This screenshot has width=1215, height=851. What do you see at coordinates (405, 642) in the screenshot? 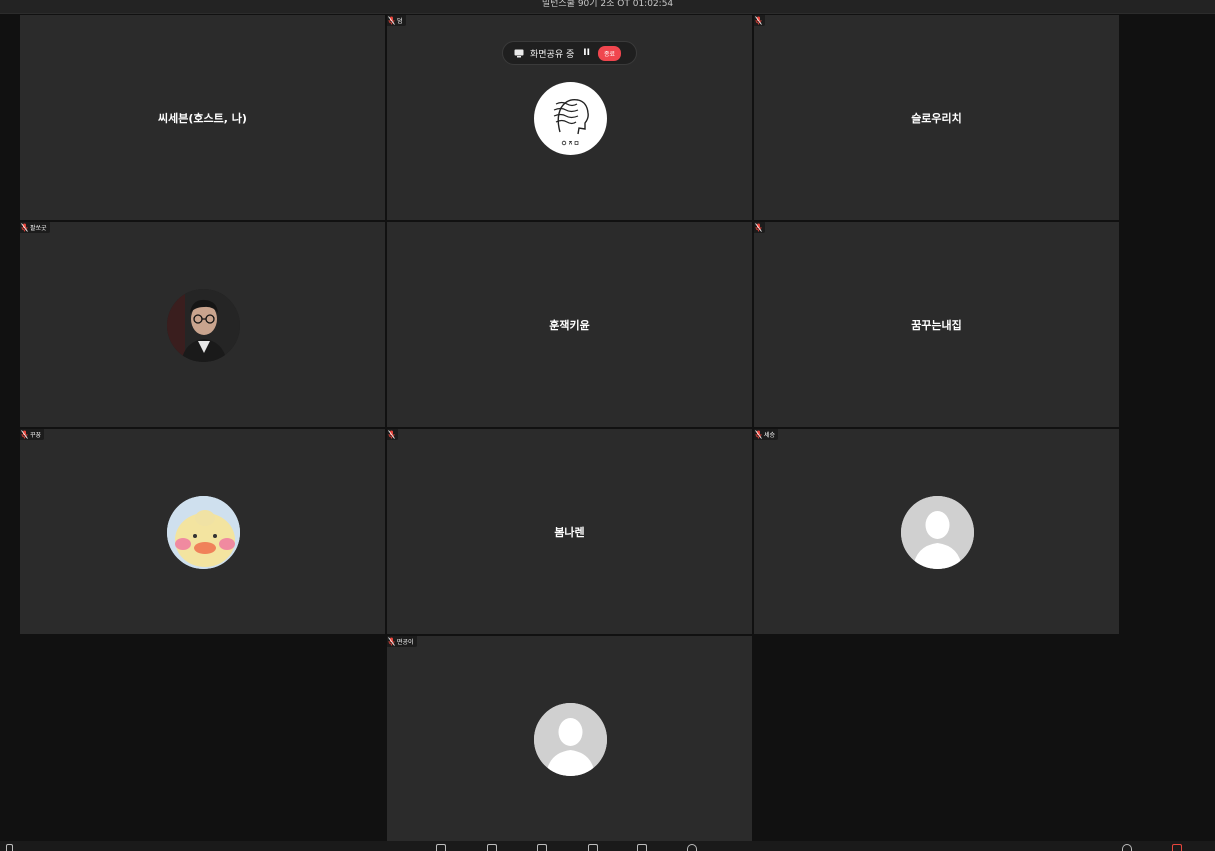
I see `participant-tag-name: 떤공이` at bounding box center [405, 642].